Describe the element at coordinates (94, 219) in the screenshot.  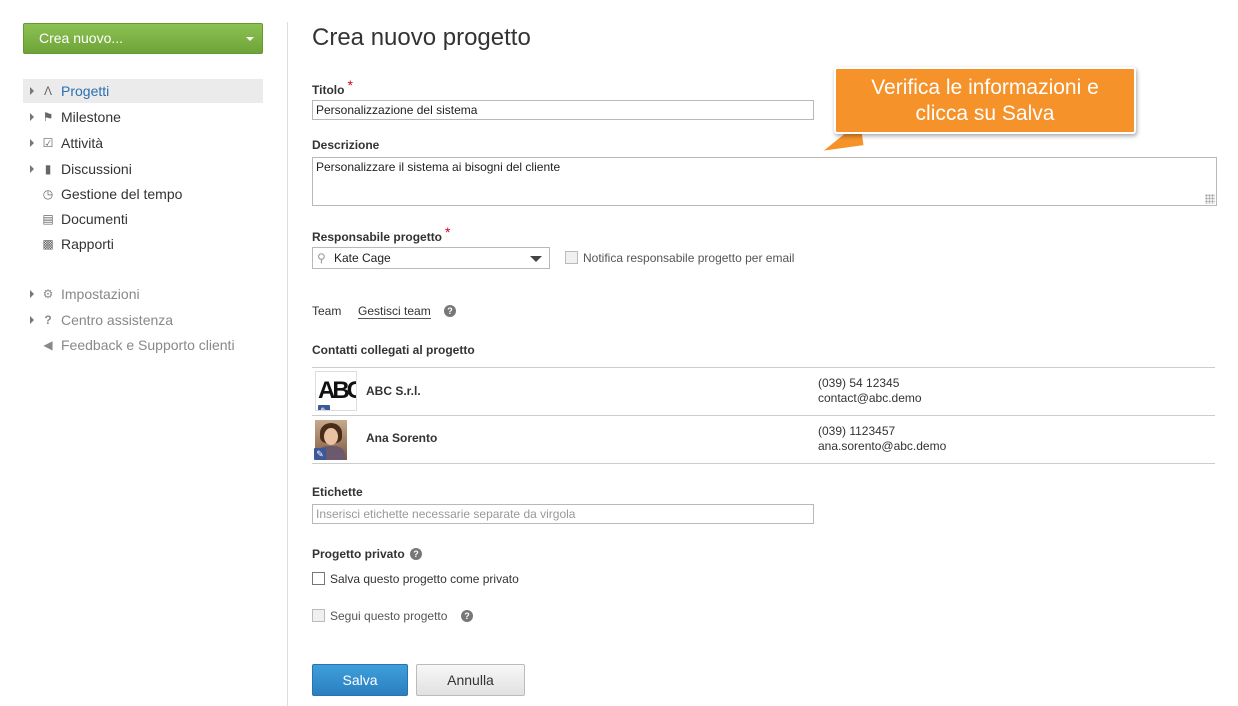
I see `sidebar-item-label: Documenti` at that location.